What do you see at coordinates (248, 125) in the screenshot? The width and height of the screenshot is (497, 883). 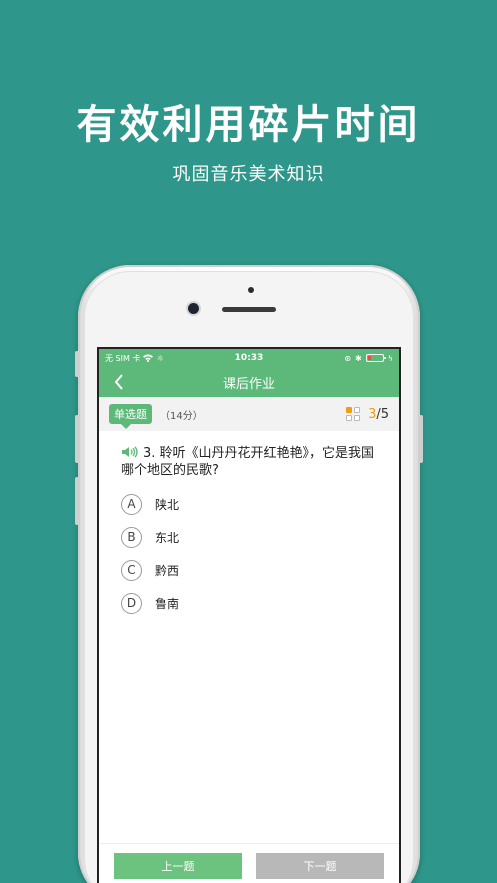 I see `promo-title: 有效利用碎片时间` at bounding box center [248, 125].